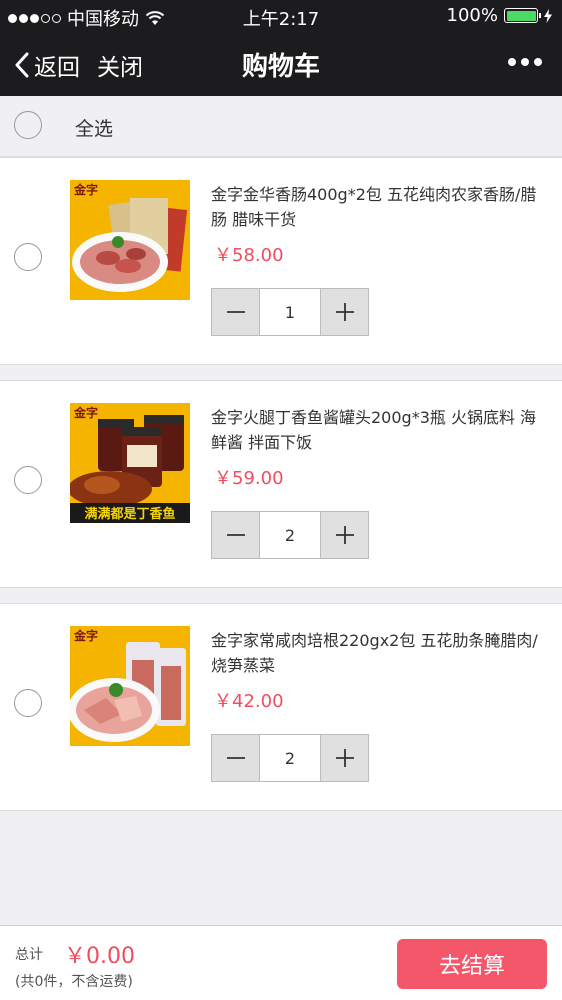 The image size is (562, 1000). I want to click on nav-bar: 返回 关闭 购物车, so click(281, 64).